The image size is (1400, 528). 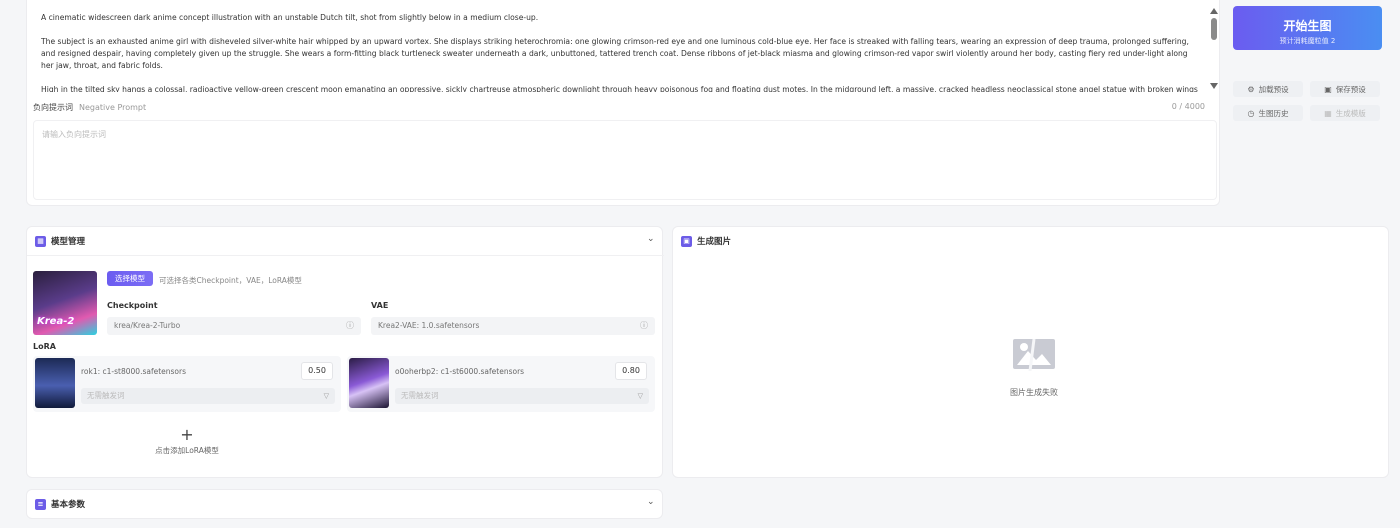 What do you see at coordinates (68, 505) in the screenshot?
I see `basic-params-title: 基本参数` at bounding box center [68, 505].